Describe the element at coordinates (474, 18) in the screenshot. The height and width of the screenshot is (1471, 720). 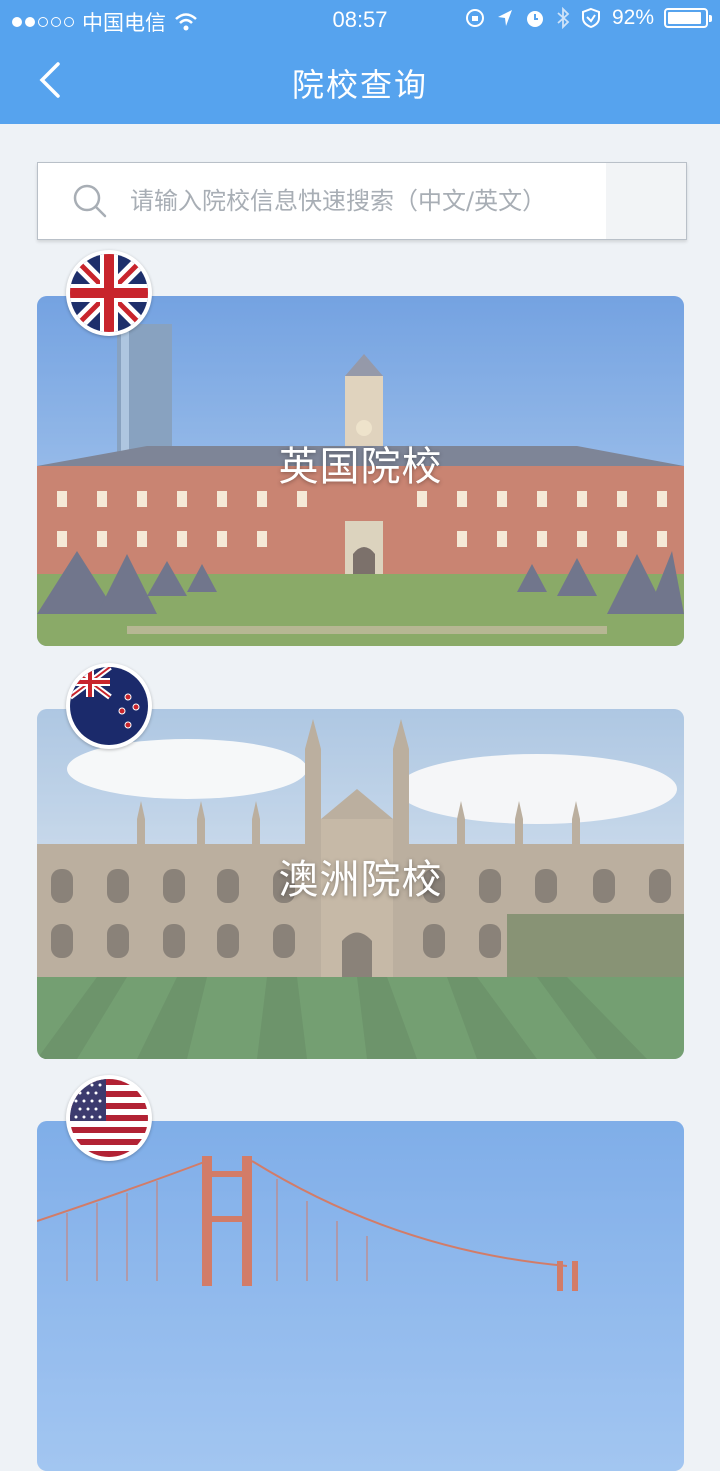
I see `rotation-lock-icon` at that location.